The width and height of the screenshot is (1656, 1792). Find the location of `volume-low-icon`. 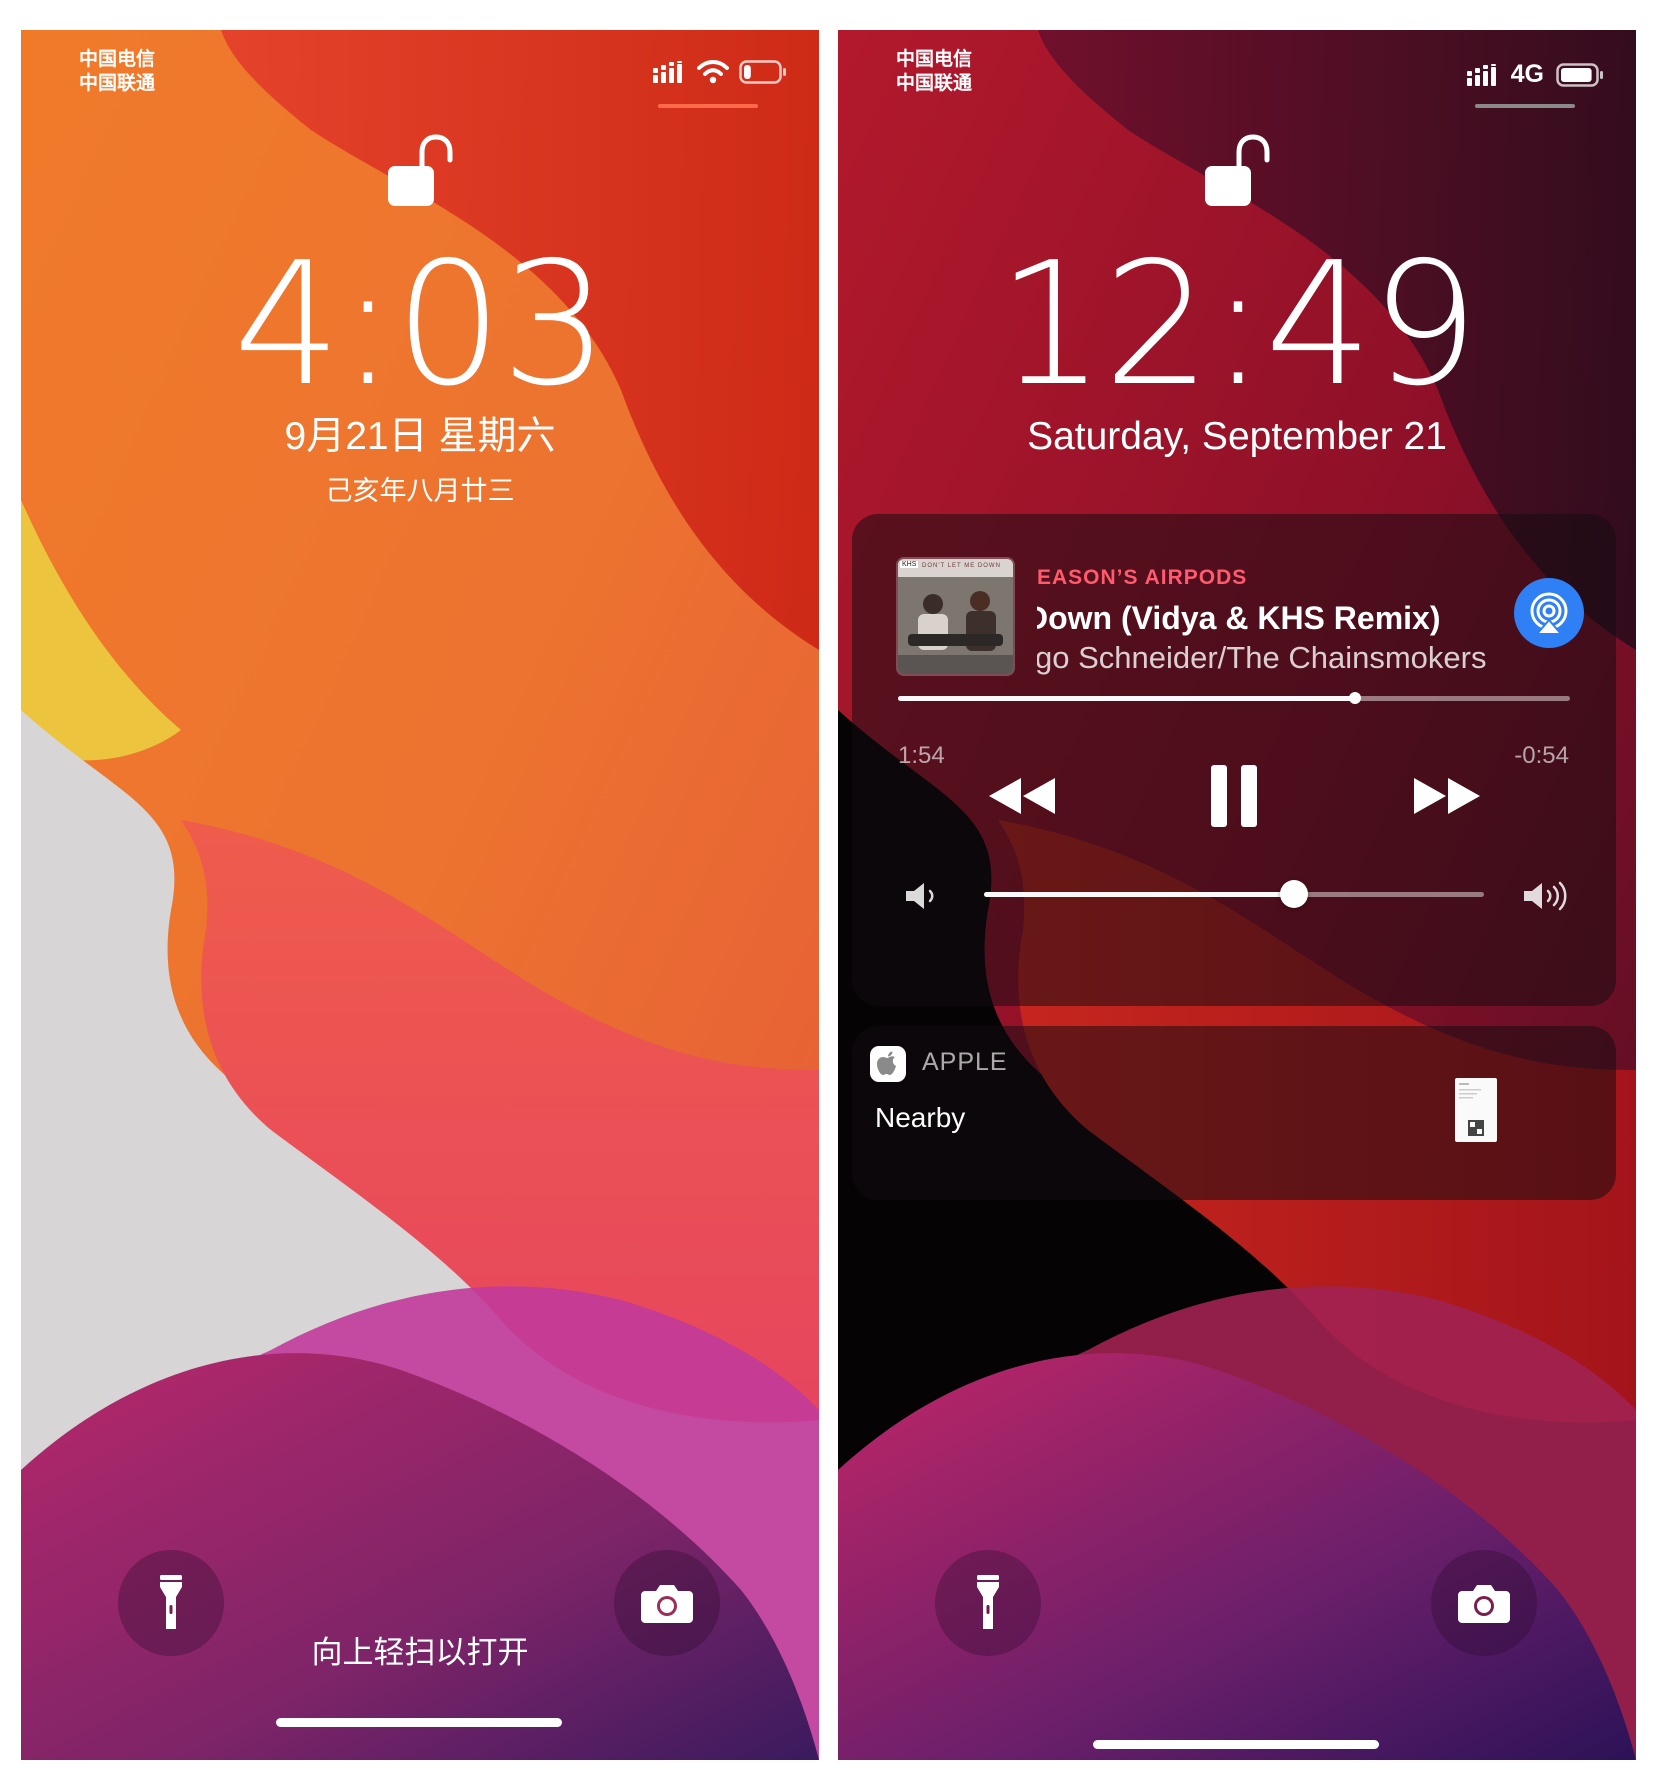

volume-low-icon is located at coordinates (920, 896).